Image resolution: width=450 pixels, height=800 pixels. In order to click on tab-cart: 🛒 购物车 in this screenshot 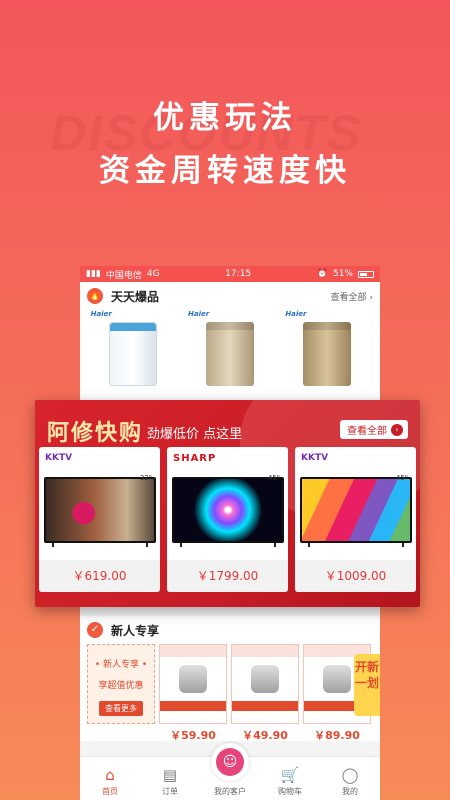, I will do `click(290, 778)`.